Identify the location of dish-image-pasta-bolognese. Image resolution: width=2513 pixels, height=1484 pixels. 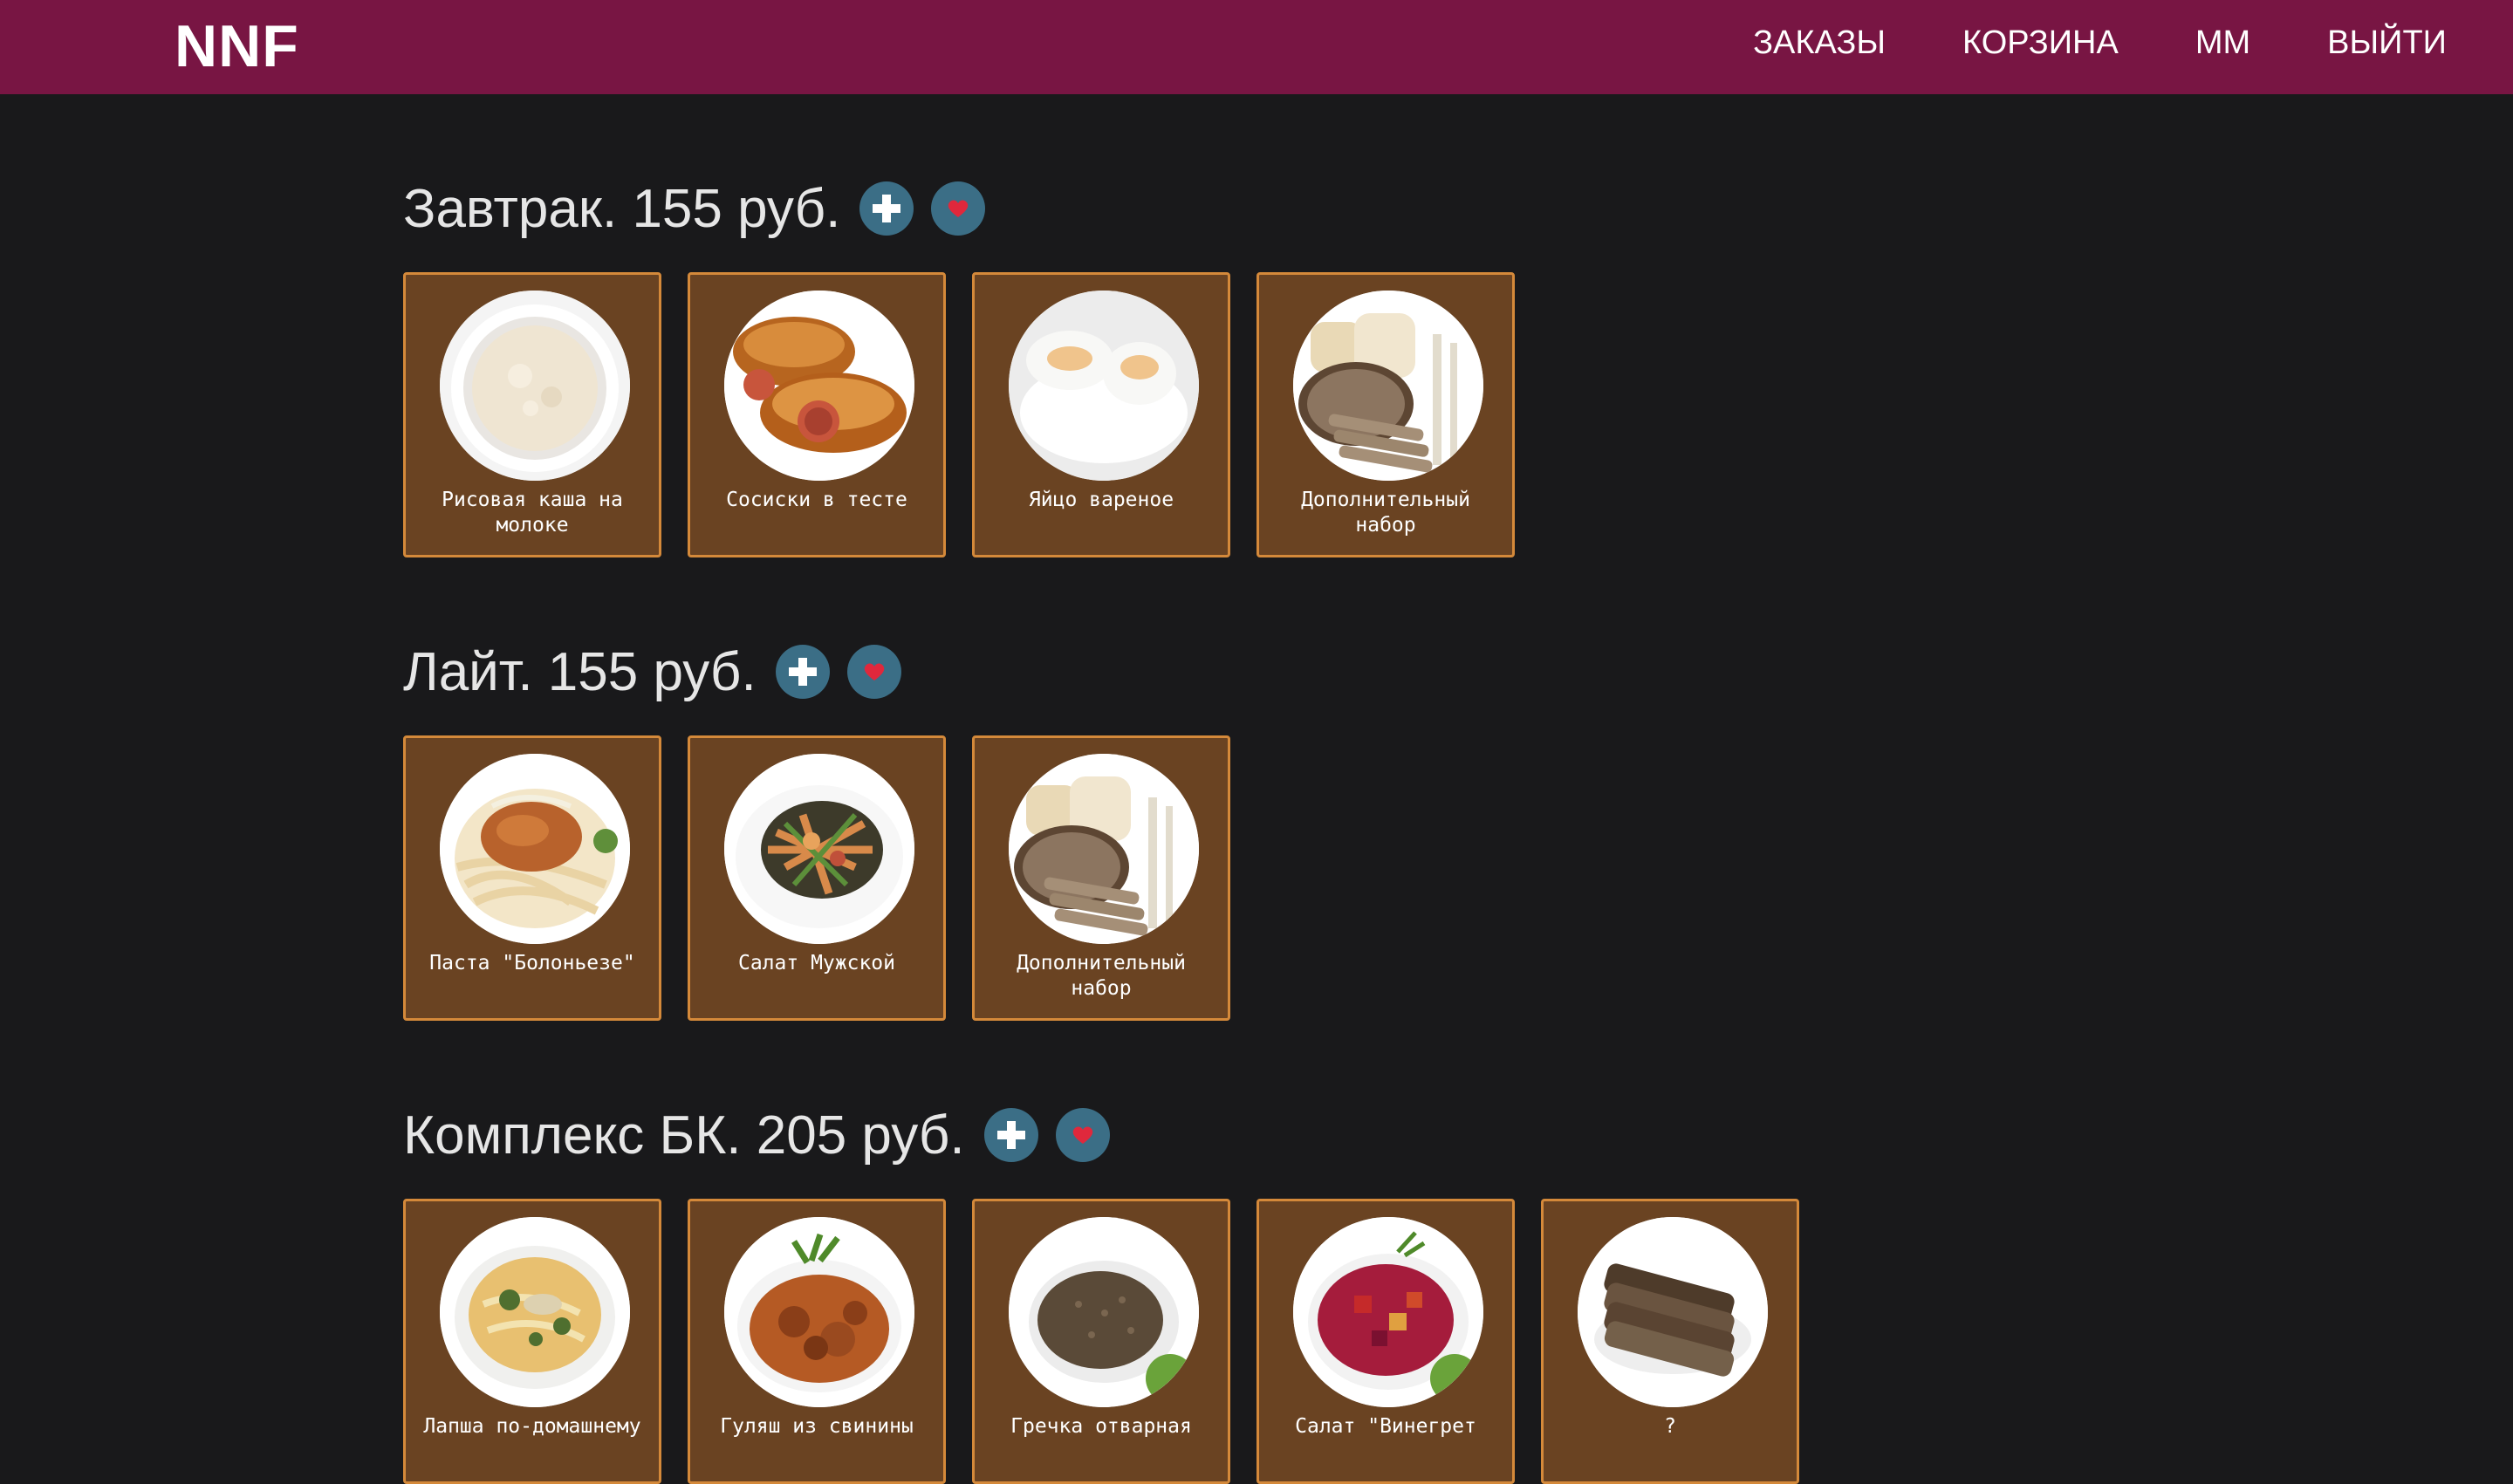
(535, 849).